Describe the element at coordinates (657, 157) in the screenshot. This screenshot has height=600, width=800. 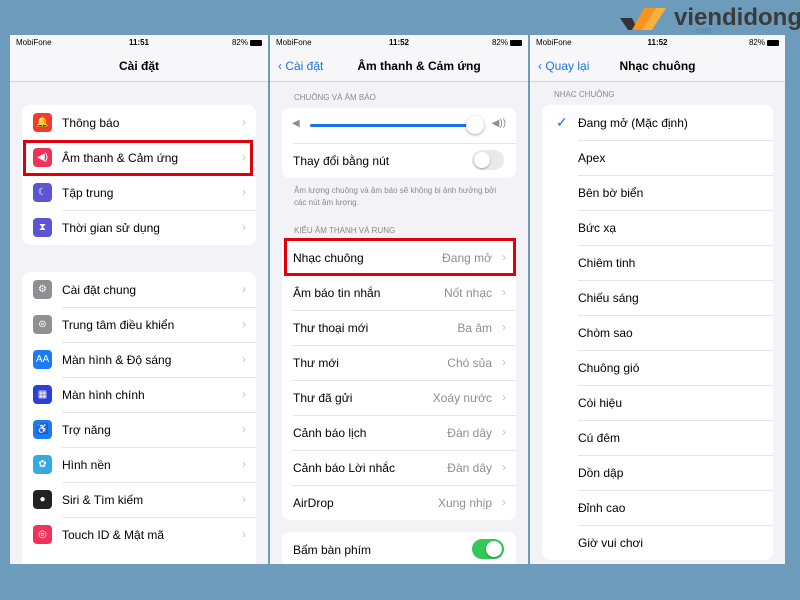
I see `ringtone-row: Apex` at that location.